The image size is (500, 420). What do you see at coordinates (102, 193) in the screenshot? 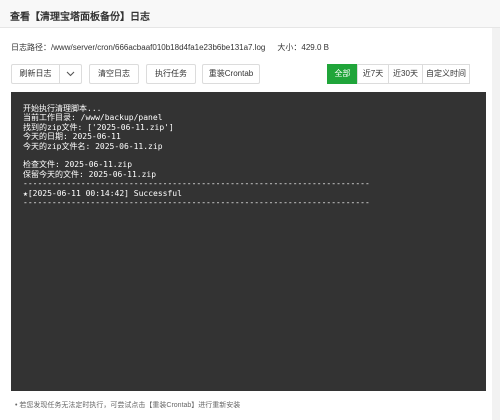
I see `log-line: ★[2025-06-11 00:14:42] Successful` at bounding box center [102, 193].